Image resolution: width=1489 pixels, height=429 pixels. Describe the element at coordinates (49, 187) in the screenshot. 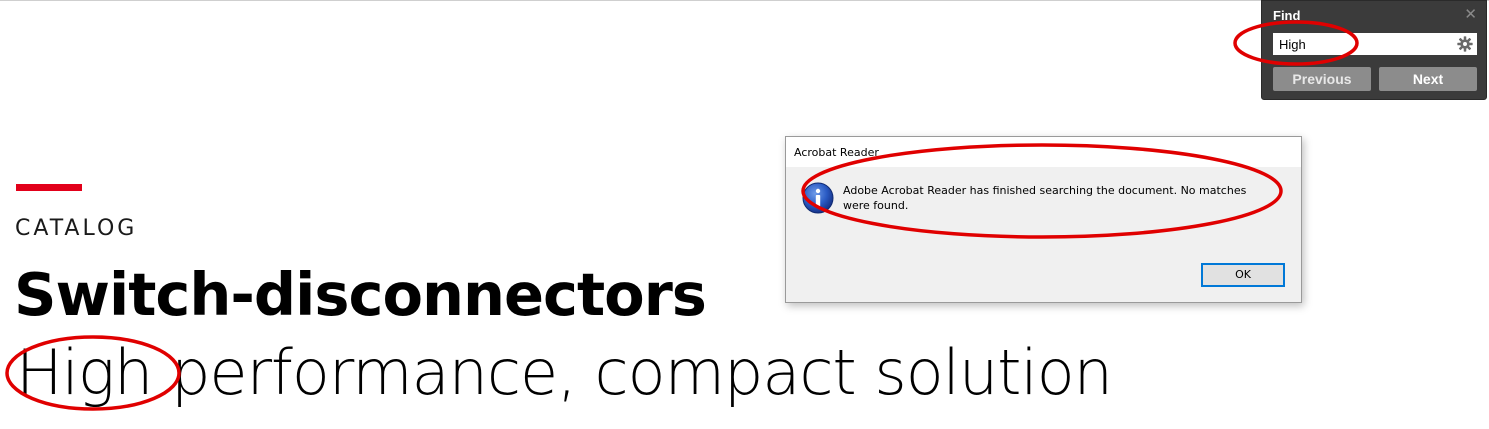

I see `brand-accent-bar` at that location.